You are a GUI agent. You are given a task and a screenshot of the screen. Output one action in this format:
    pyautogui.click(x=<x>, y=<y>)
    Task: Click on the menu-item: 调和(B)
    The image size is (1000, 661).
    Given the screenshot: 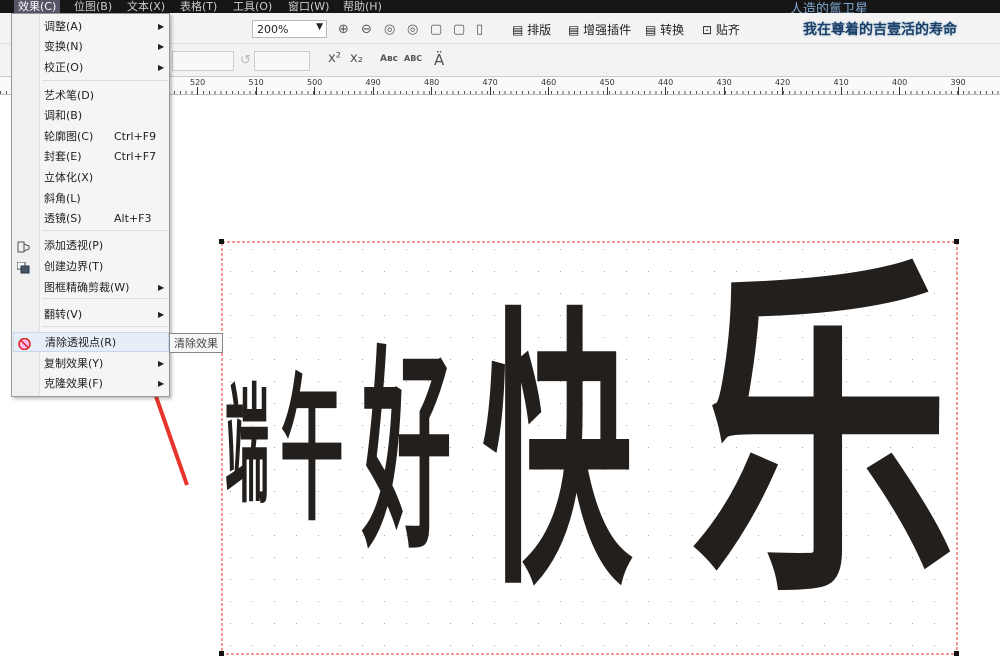 What is the action you would take?
    pyautogui.click(x=91, y=116)
    